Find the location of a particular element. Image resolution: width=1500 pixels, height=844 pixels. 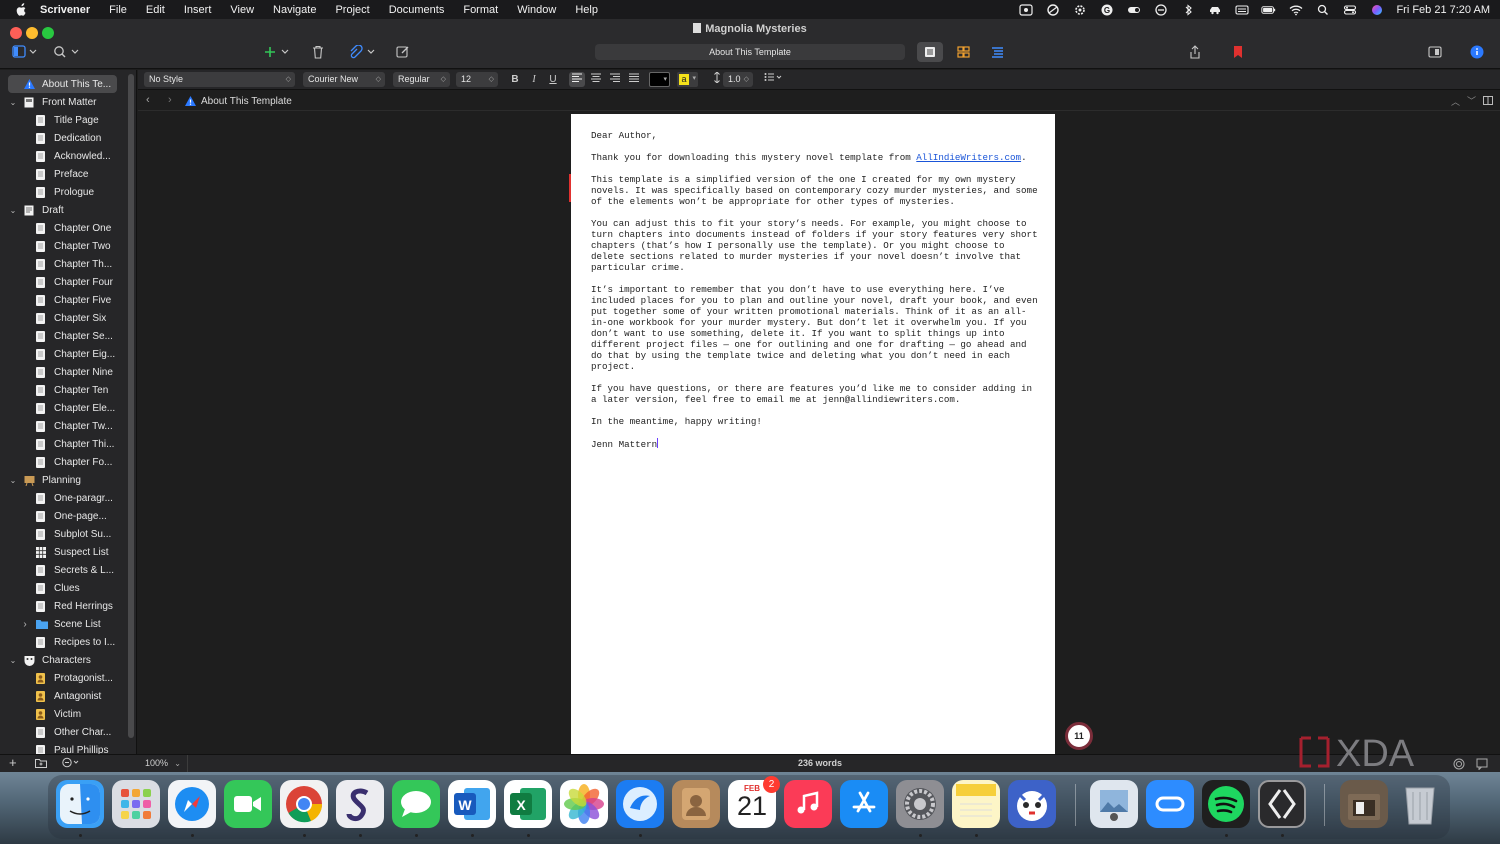

binder-item: ⌄ Front Matter is located at coordinates (64, 102).